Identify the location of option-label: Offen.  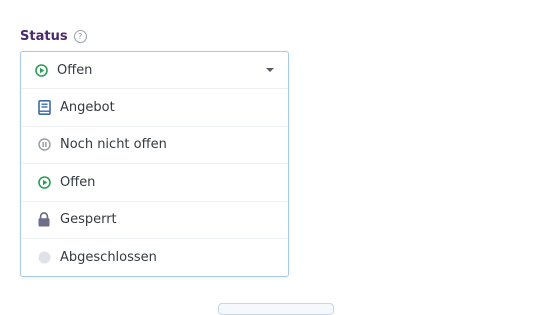
(78, 182).